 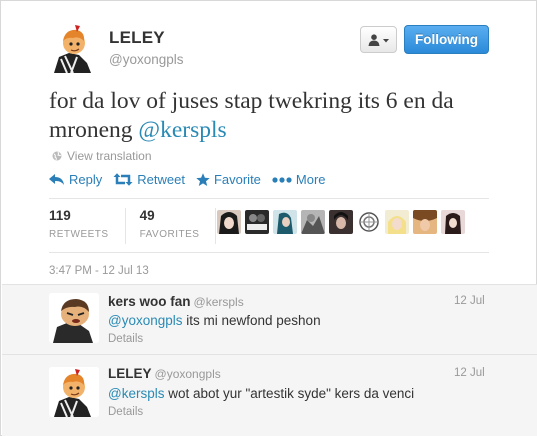 What do you see at coordinates (218, 302) in the screenshot?
I see `reply-author-handle: @kerspls` at bounding box center [218, 302].